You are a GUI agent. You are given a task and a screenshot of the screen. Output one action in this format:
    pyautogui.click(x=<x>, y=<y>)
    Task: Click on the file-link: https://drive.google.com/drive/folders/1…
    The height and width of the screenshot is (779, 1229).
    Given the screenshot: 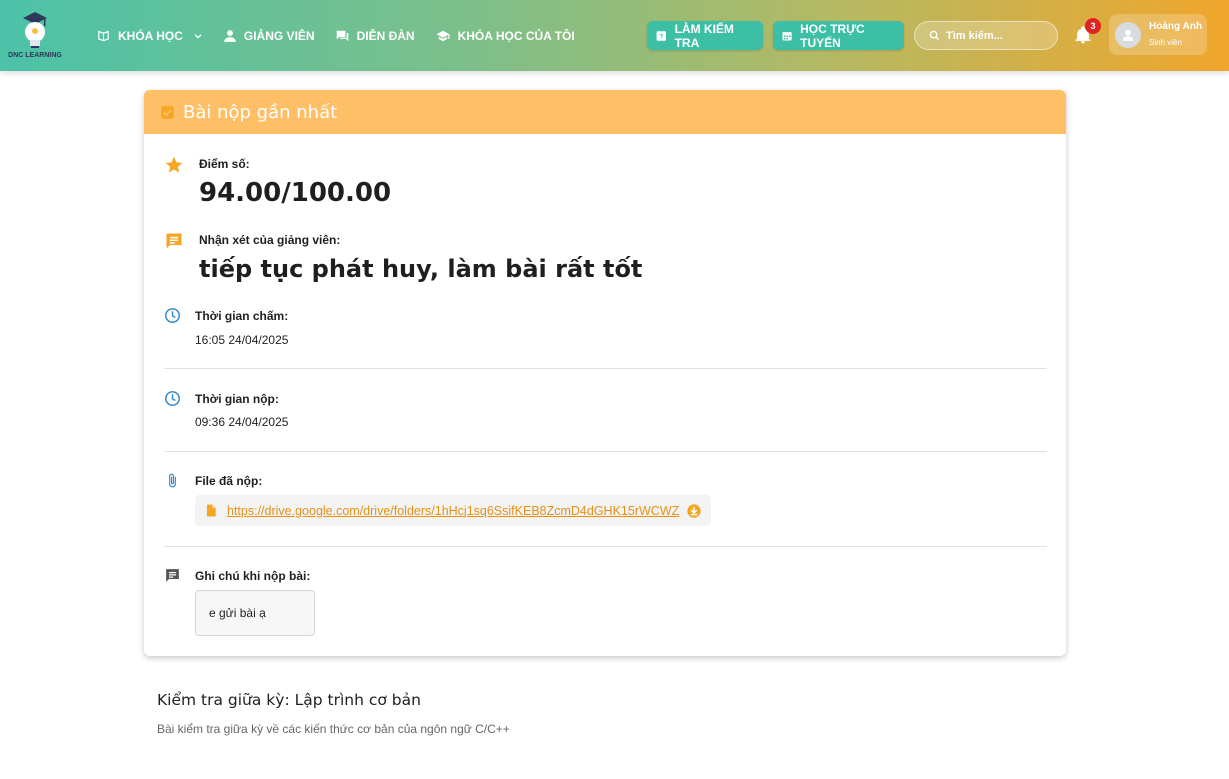 What is the action you would take?
    pyautogui.click(x=456, y=511)
    